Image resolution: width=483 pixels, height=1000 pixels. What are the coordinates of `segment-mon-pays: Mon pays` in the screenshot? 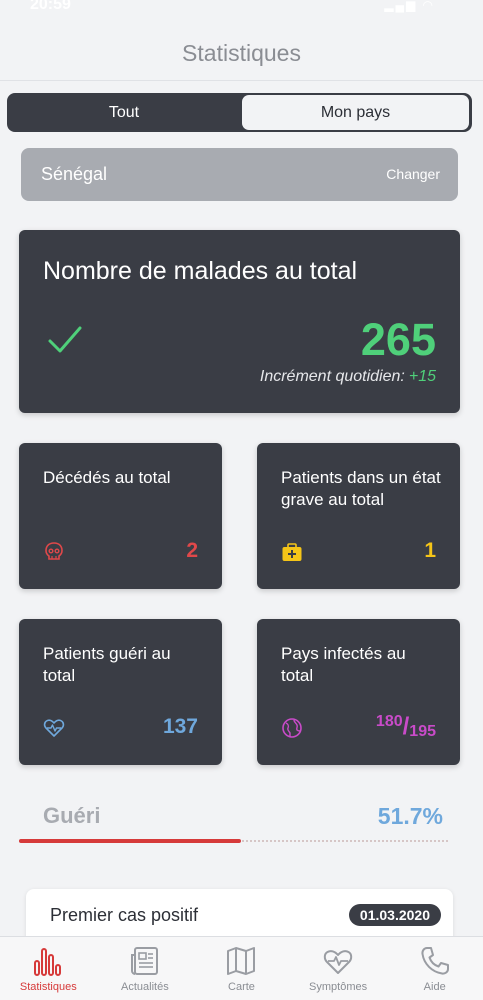 It's located at (355, 112).